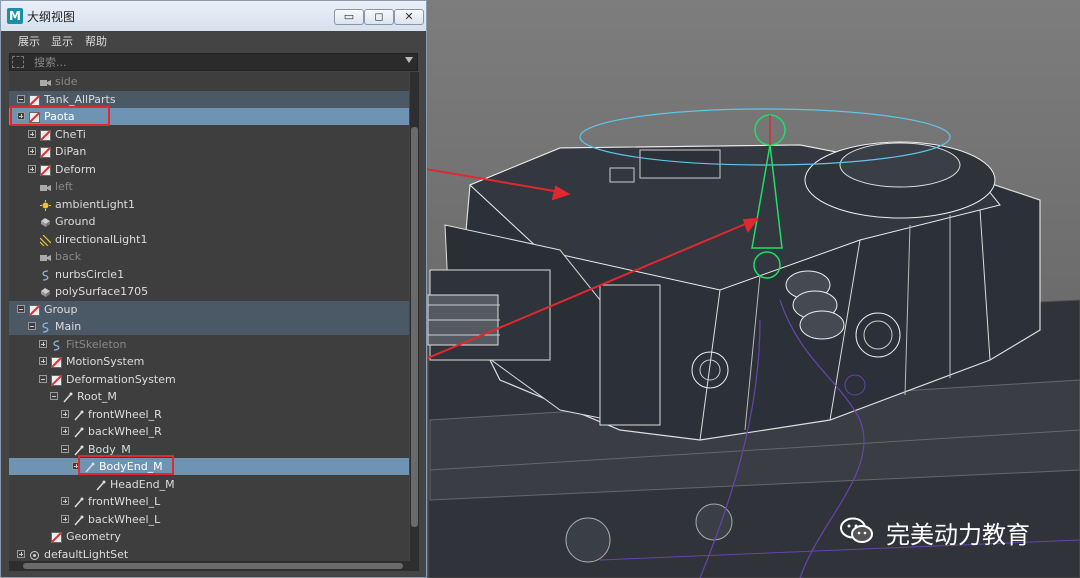 The image size is (1080, 578). What do you see at coordinates (90, 274) in the screenshot?
I see `tree-row-label: nurbsCircle1` at bounding box center [90, 274].